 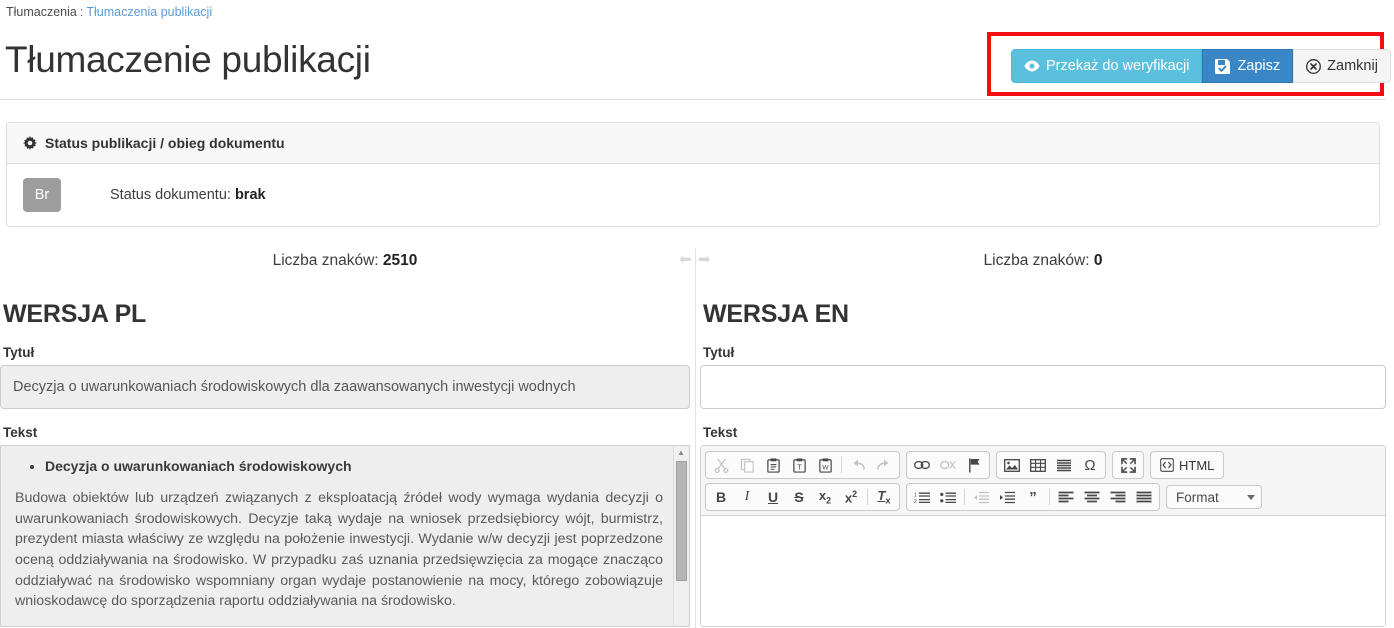 I want to click on paragraph-toolbar-group: 12 ”, so click(x=1033, y=497).